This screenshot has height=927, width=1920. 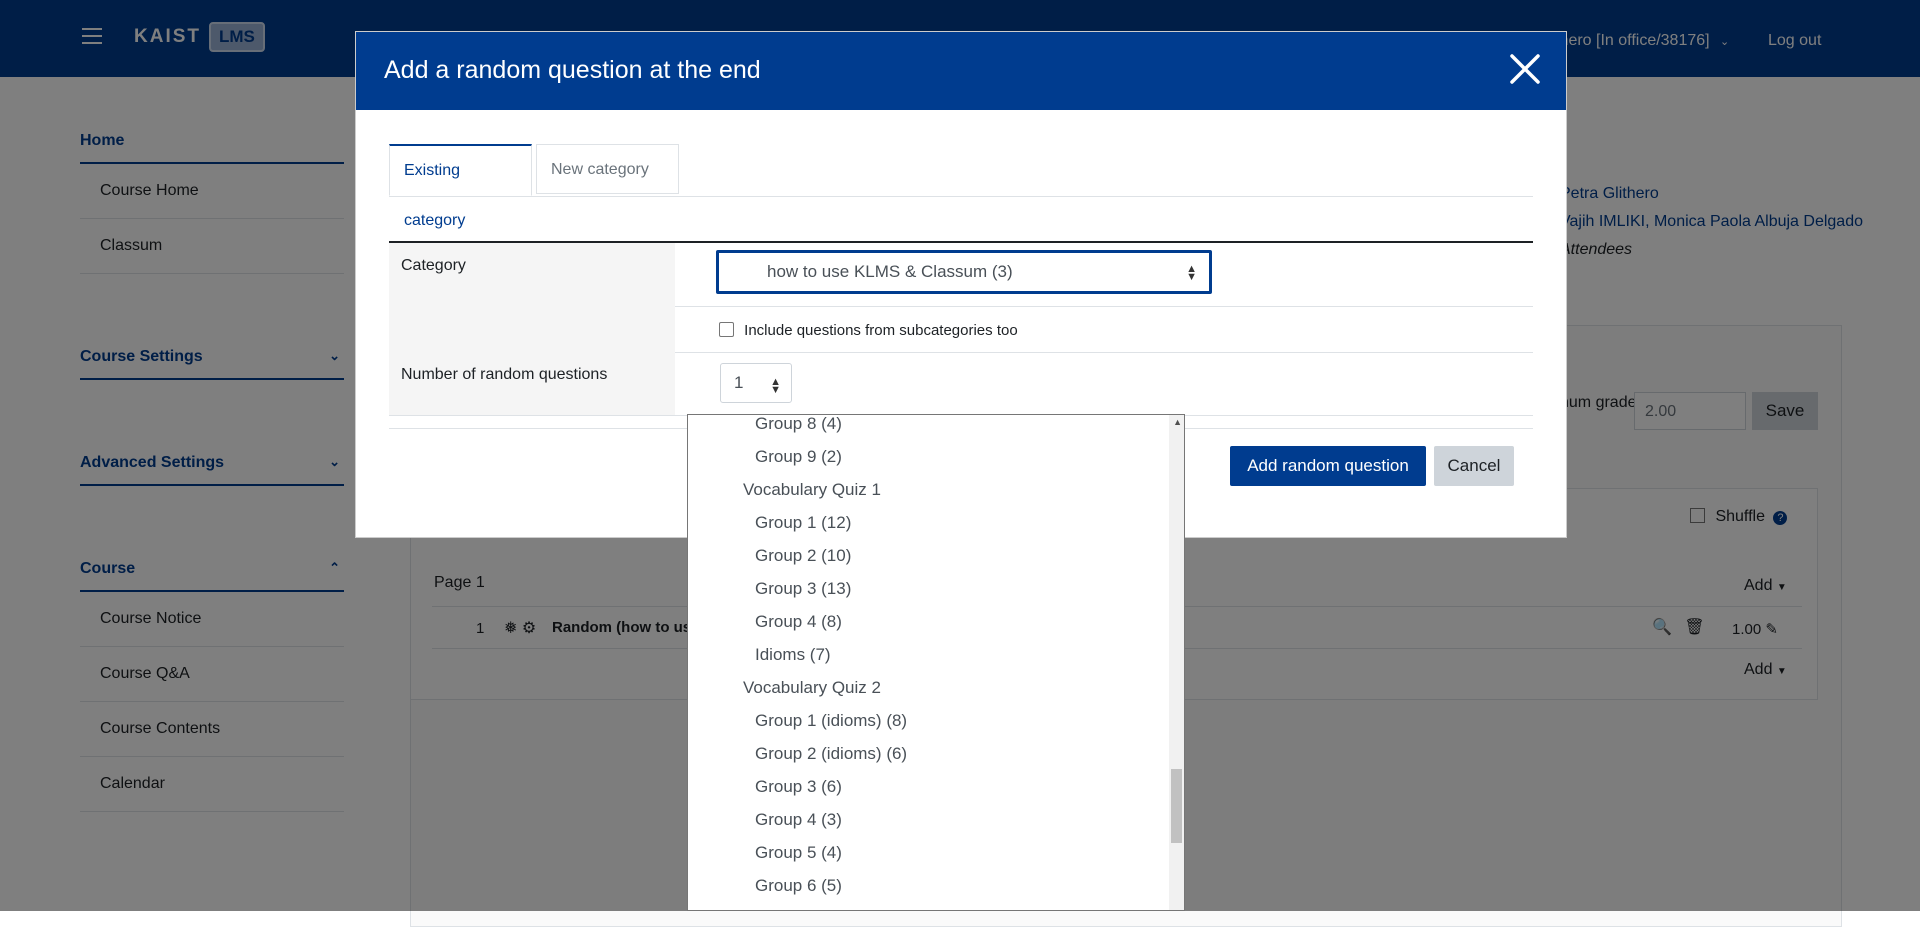 I want to click on dropdown-option: Vocabulary Quiz 2, so click(x=928, y=687).